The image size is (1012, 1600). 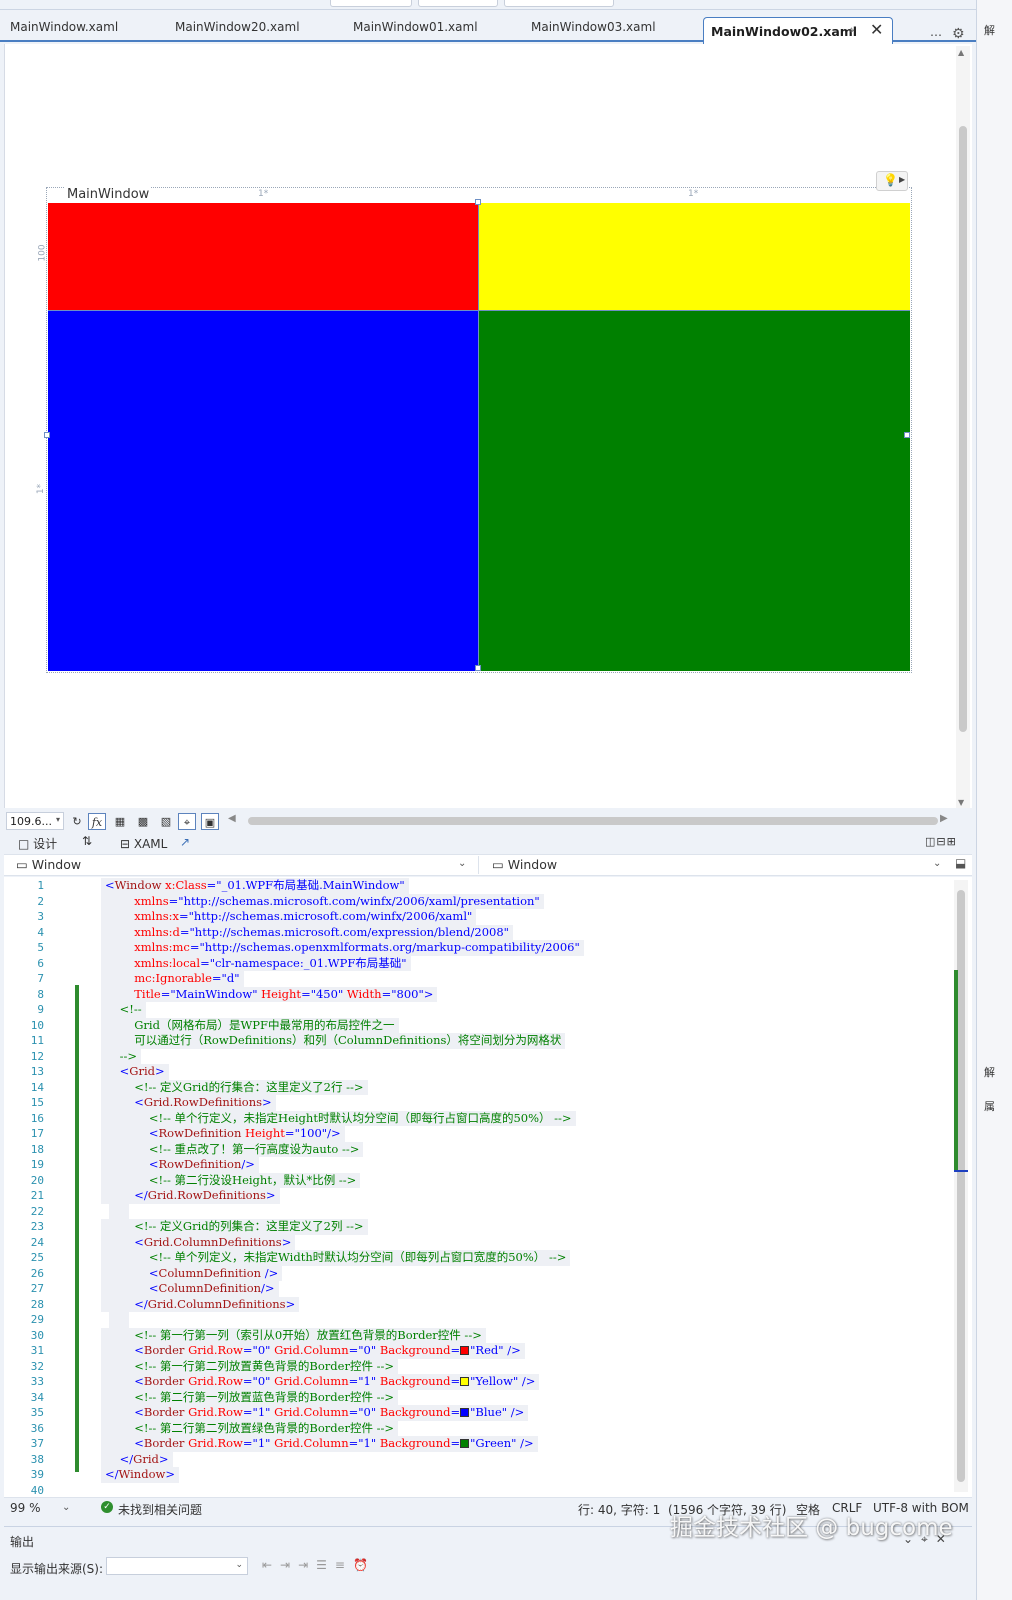 What do you see at coordinates (255, 886) in the screenshot?
I see `code-line: <Window x:Class="_01.WPF布局基础.MainWindow"` at bounding box center [255, 886].